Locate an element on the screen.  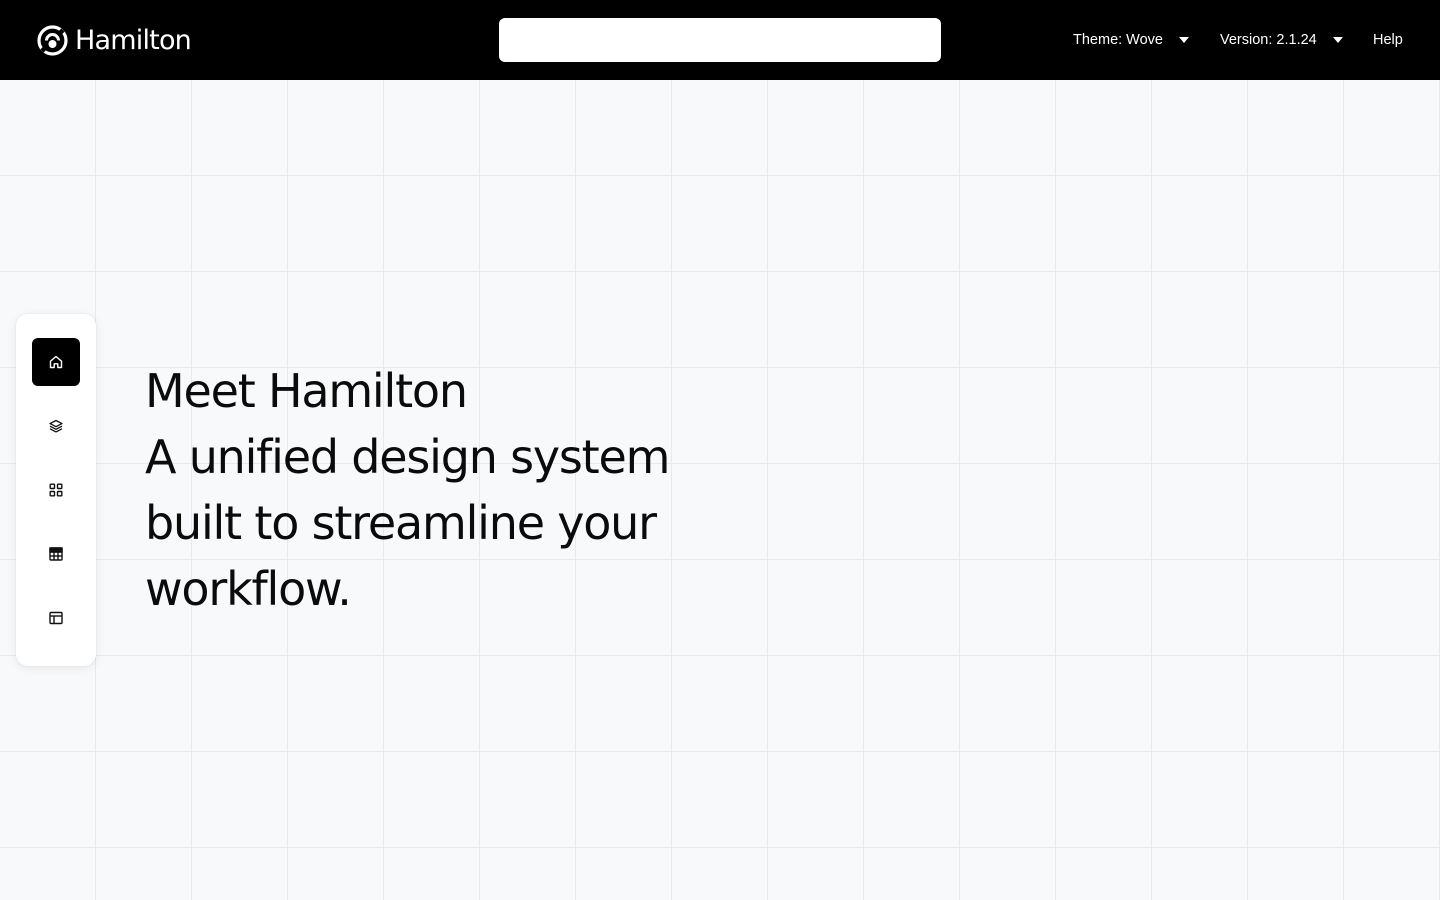
hero-subtitle-line: workflow. is located at coordinates (248, 589).